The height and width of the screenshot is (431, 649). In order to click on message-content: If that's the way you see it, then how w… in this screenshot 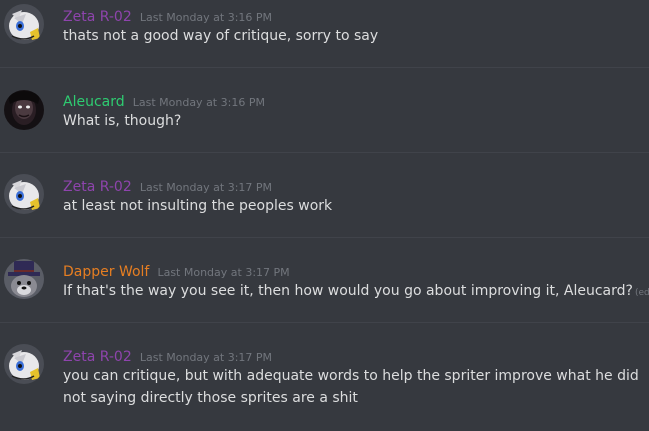, I will do `click(356, 292)`.